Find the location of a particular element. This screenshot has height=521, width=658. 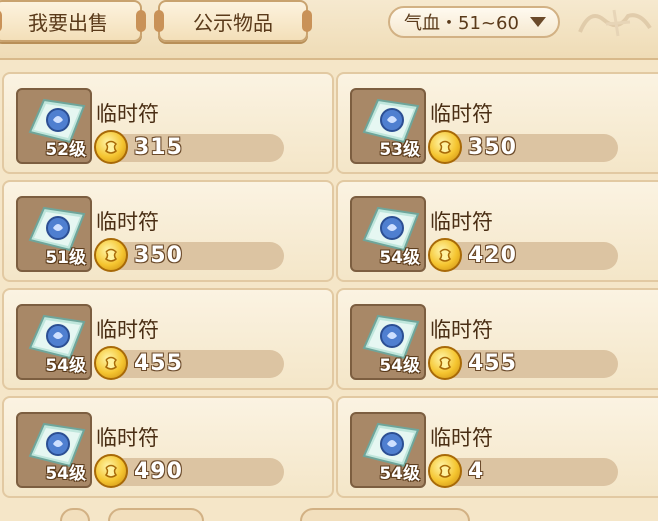

brush-logo-icon is located at coordinates (615, 23).